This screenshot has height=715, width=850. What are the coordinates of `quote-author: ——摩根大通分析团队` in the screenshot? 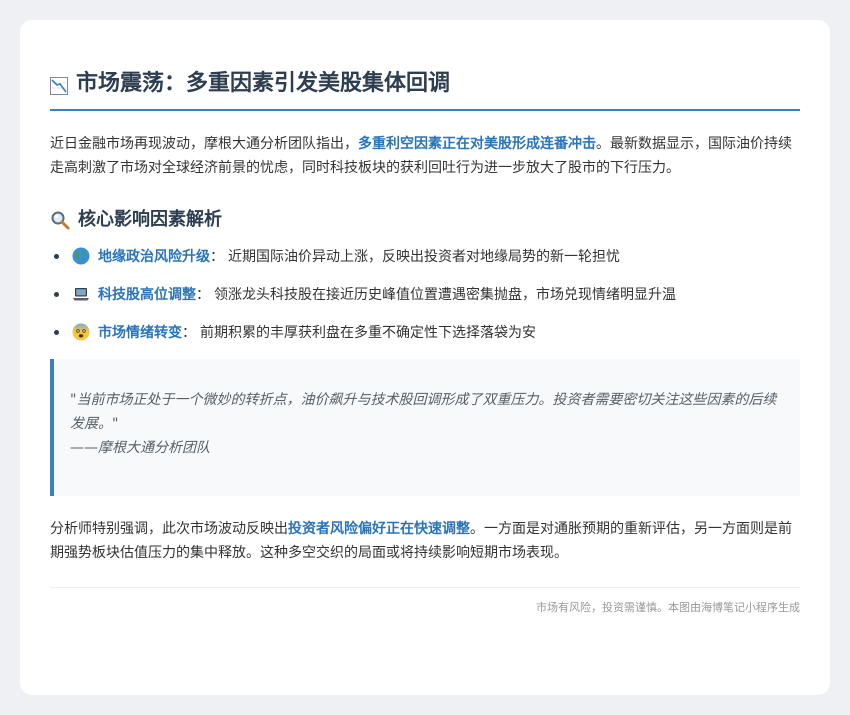 It's located at (140, 448).